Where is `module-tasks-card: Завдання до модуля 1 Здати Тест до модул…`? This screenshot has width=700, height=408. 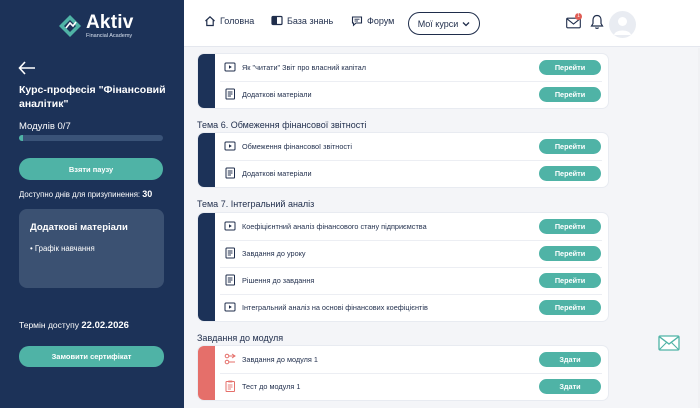
module-tasks-card: Завдання до модуля 1 Здати Тест до модул… is located at coordinates (403, 373).